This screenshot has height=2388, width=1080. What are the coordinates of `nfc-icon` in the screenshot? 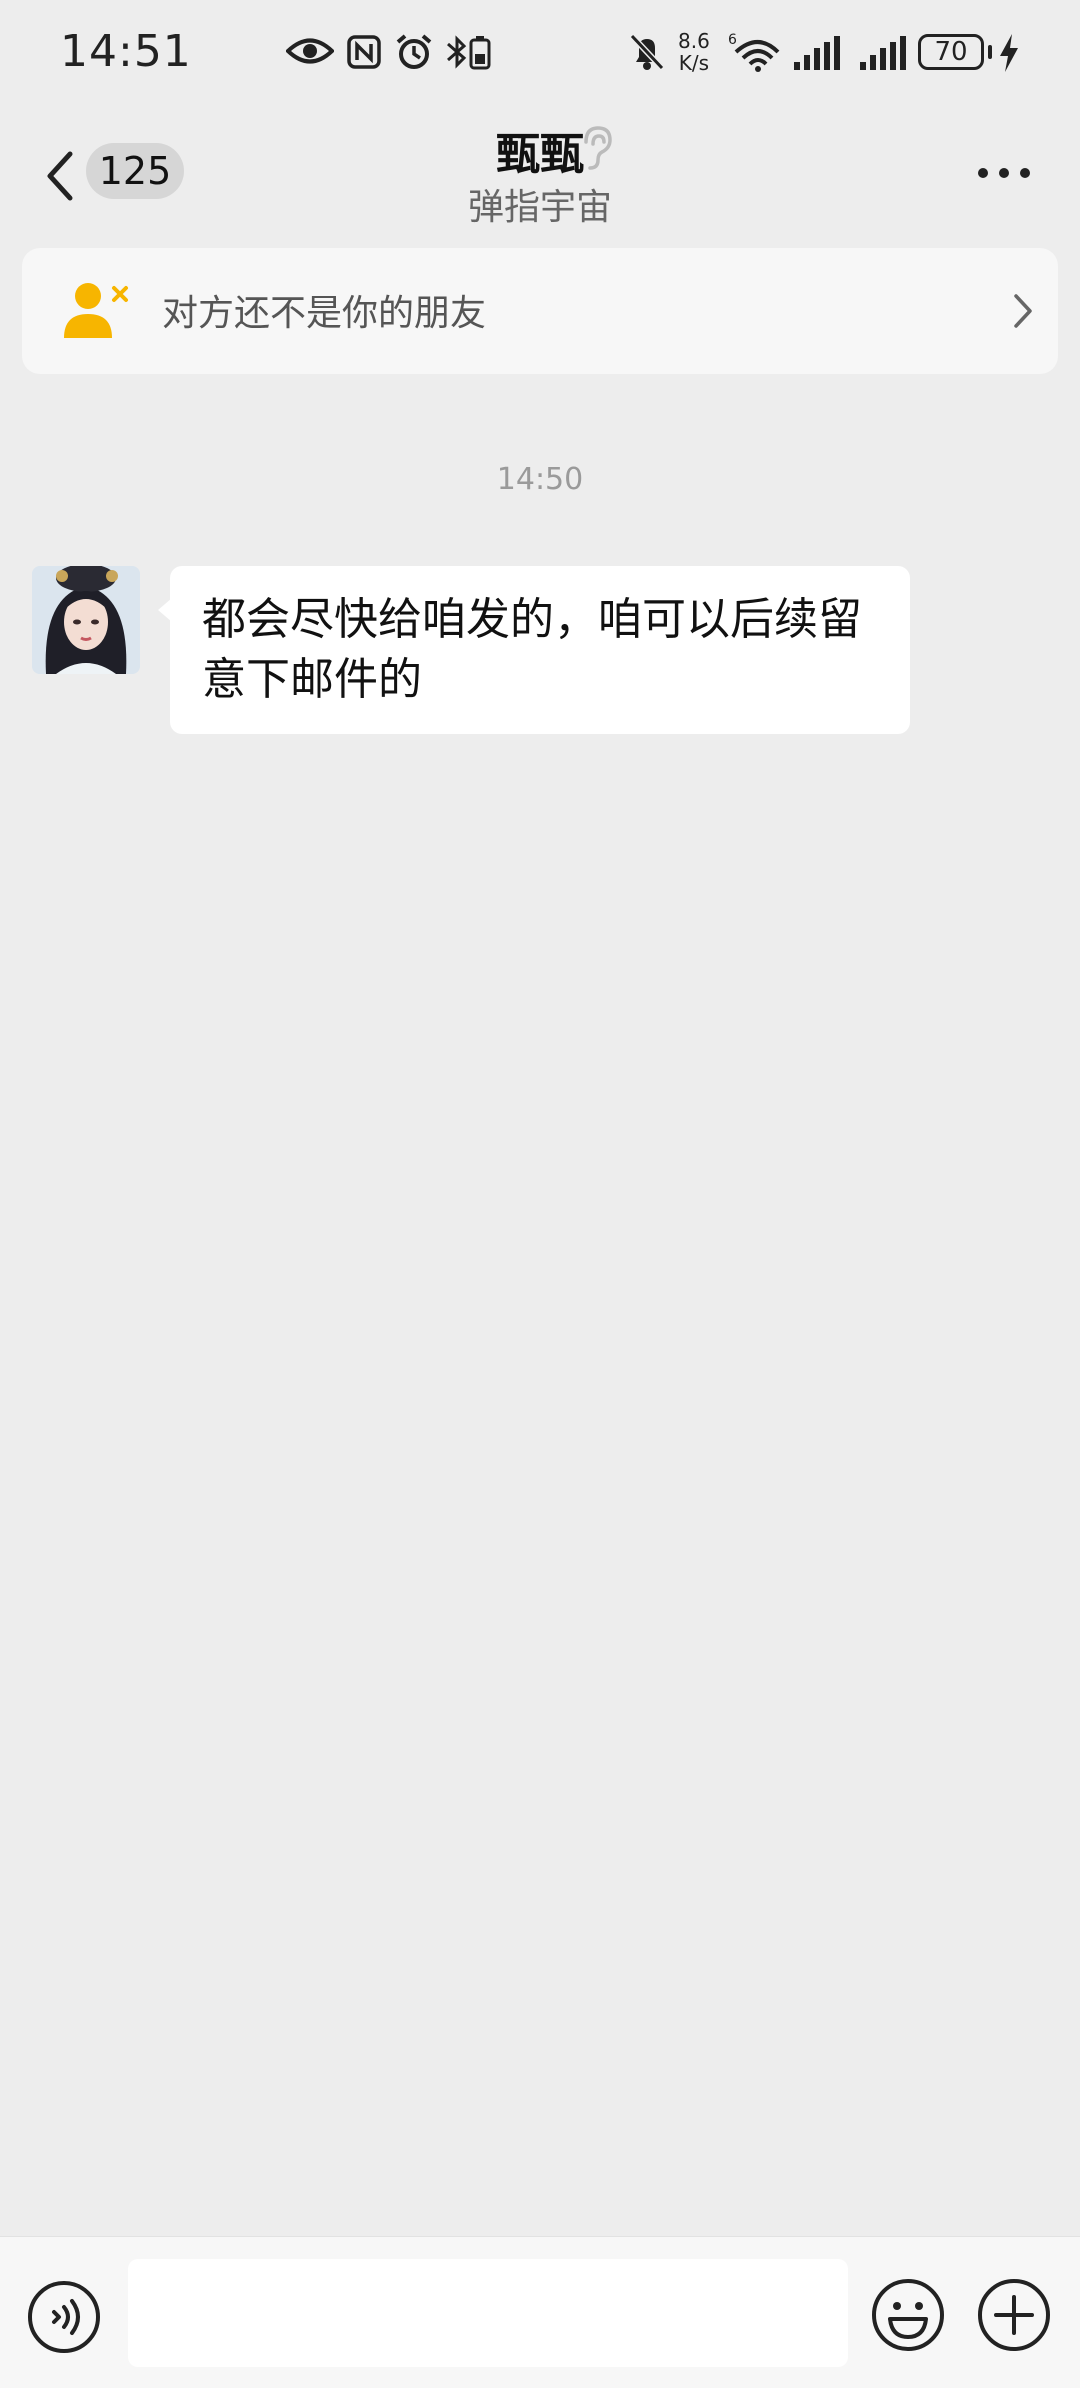 It's located at (364, 52).